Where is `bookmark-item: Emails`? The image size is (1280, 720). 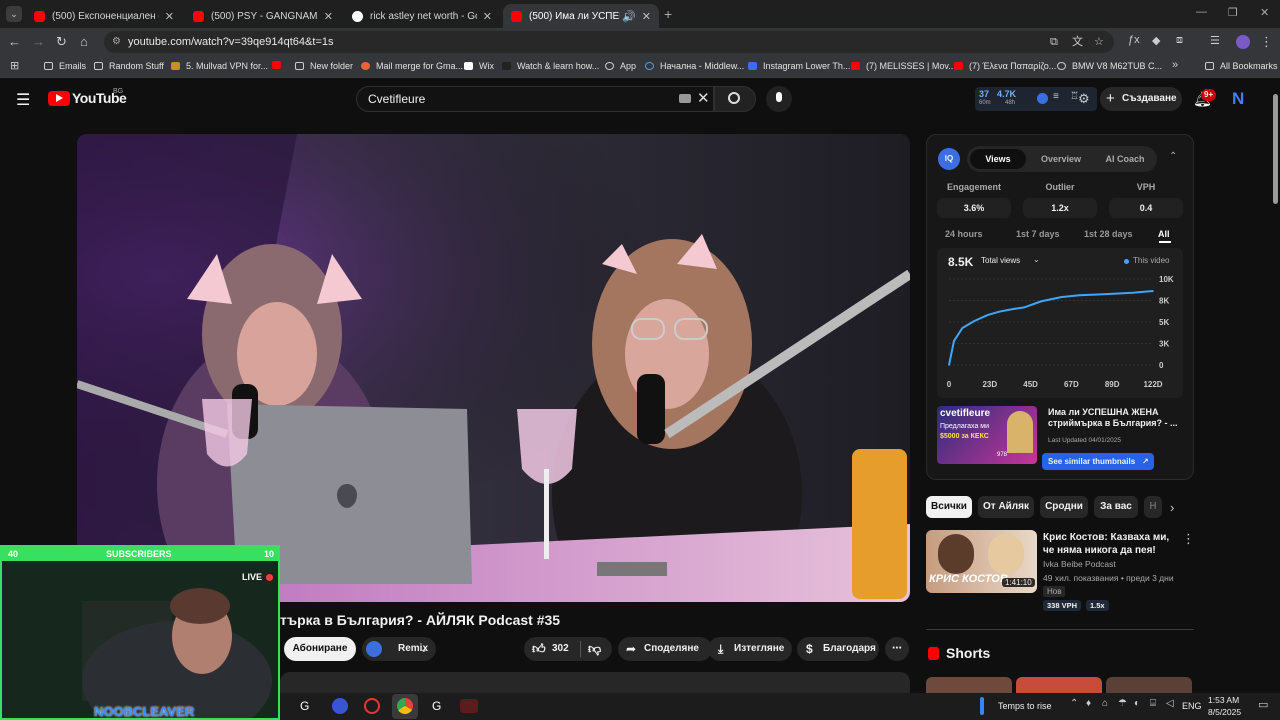
bookmark-item: Emails is located at coordinates (65, 66).